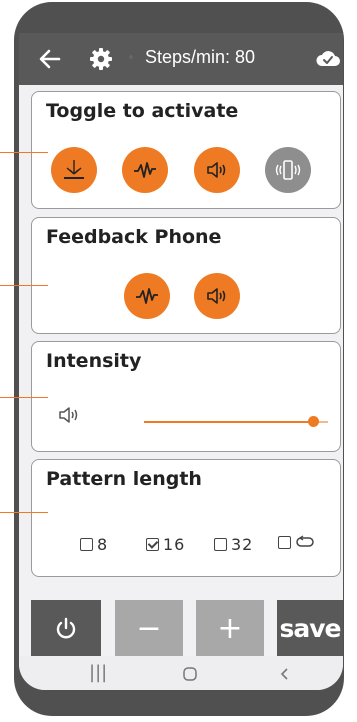  Describe the element at coordinates (186, 518) in the screenshot. I see `pattern-card: Pattern length 8 16 32` at that location.